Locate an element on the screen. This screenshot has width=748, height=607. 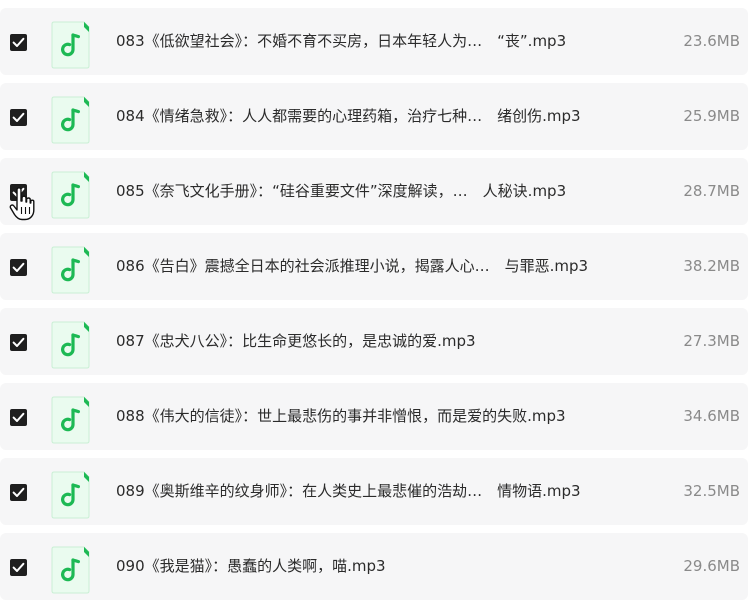
file-name: 085《奈飞文化手册》：“硅谷重要文件”深度解读，… 人秘诀.mp3 is located at coordinates (381, 191).